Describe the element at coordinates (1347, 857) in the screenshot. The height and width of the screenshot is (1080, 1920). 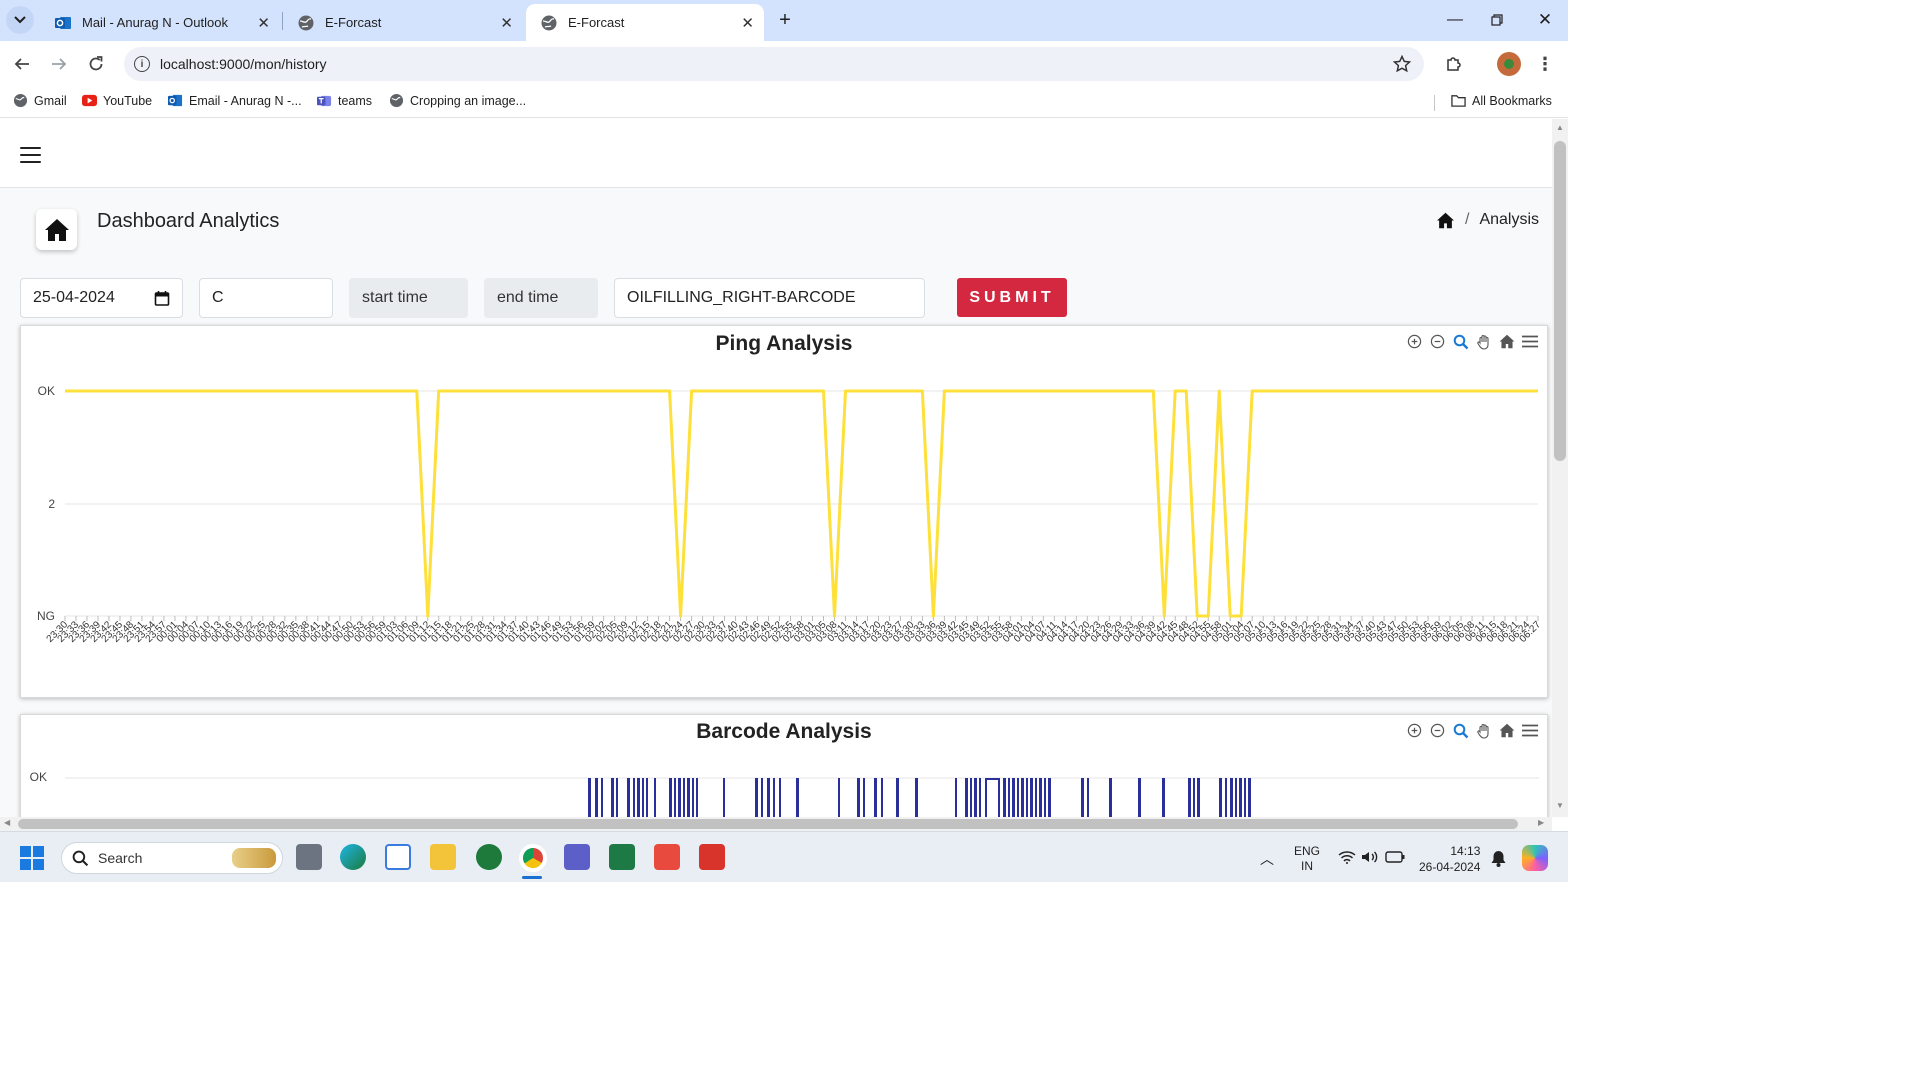
I see `wifi-icon` at that location.